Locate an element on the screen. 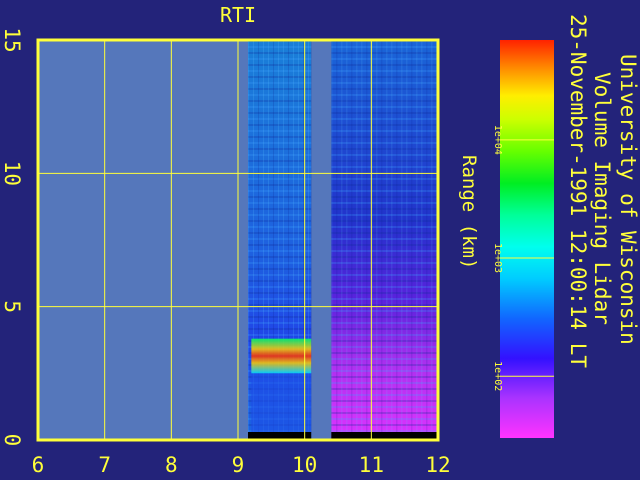 The width and height of the screenshot is (640, 480). y-tick-label-2: 10 is located at coordinates (12, 173).